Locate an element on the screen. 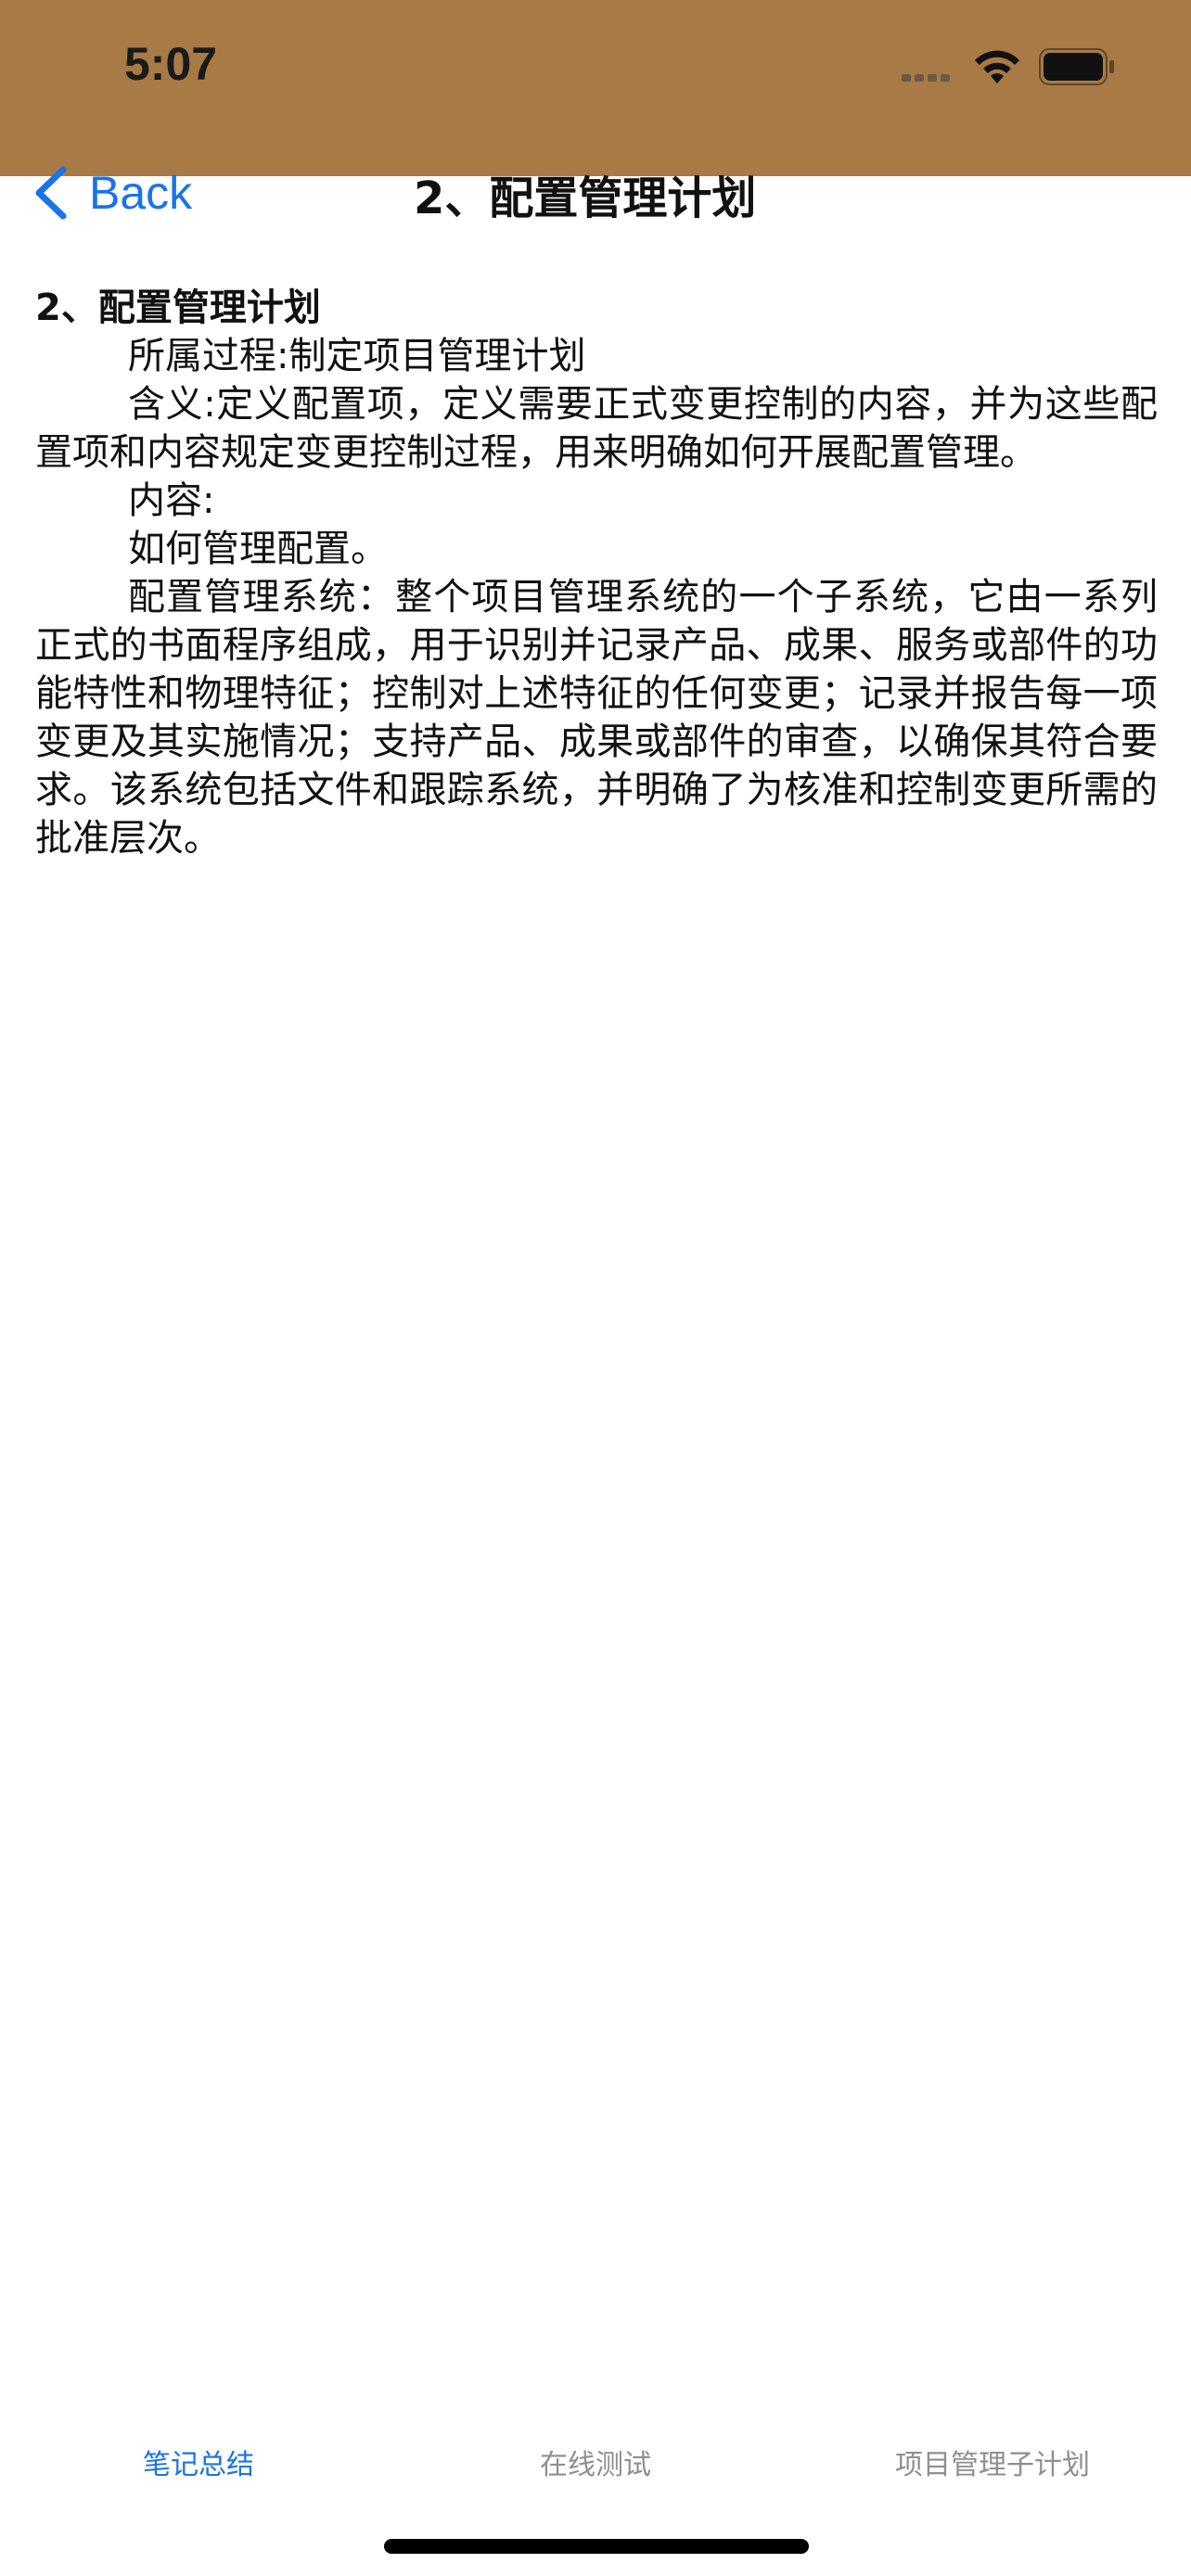 The height and width of the screenshot is (2576, 1191). article-heading: 2、配置管理计划 is located at coordinates (178, 308).